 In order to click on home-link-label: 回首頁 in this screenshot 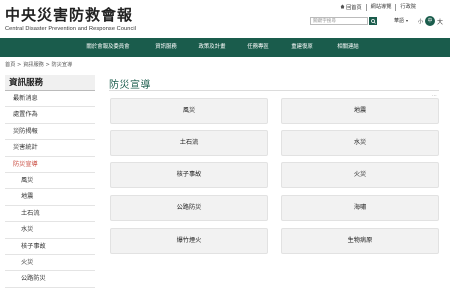, I will do `click(354, 8)`.